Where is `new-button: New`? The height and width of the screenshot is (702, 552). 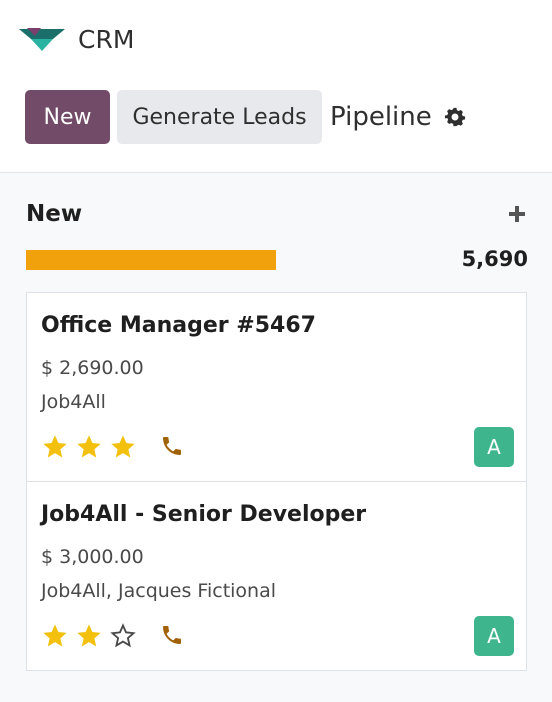 new-button: New is located at coordinates (67, 117).